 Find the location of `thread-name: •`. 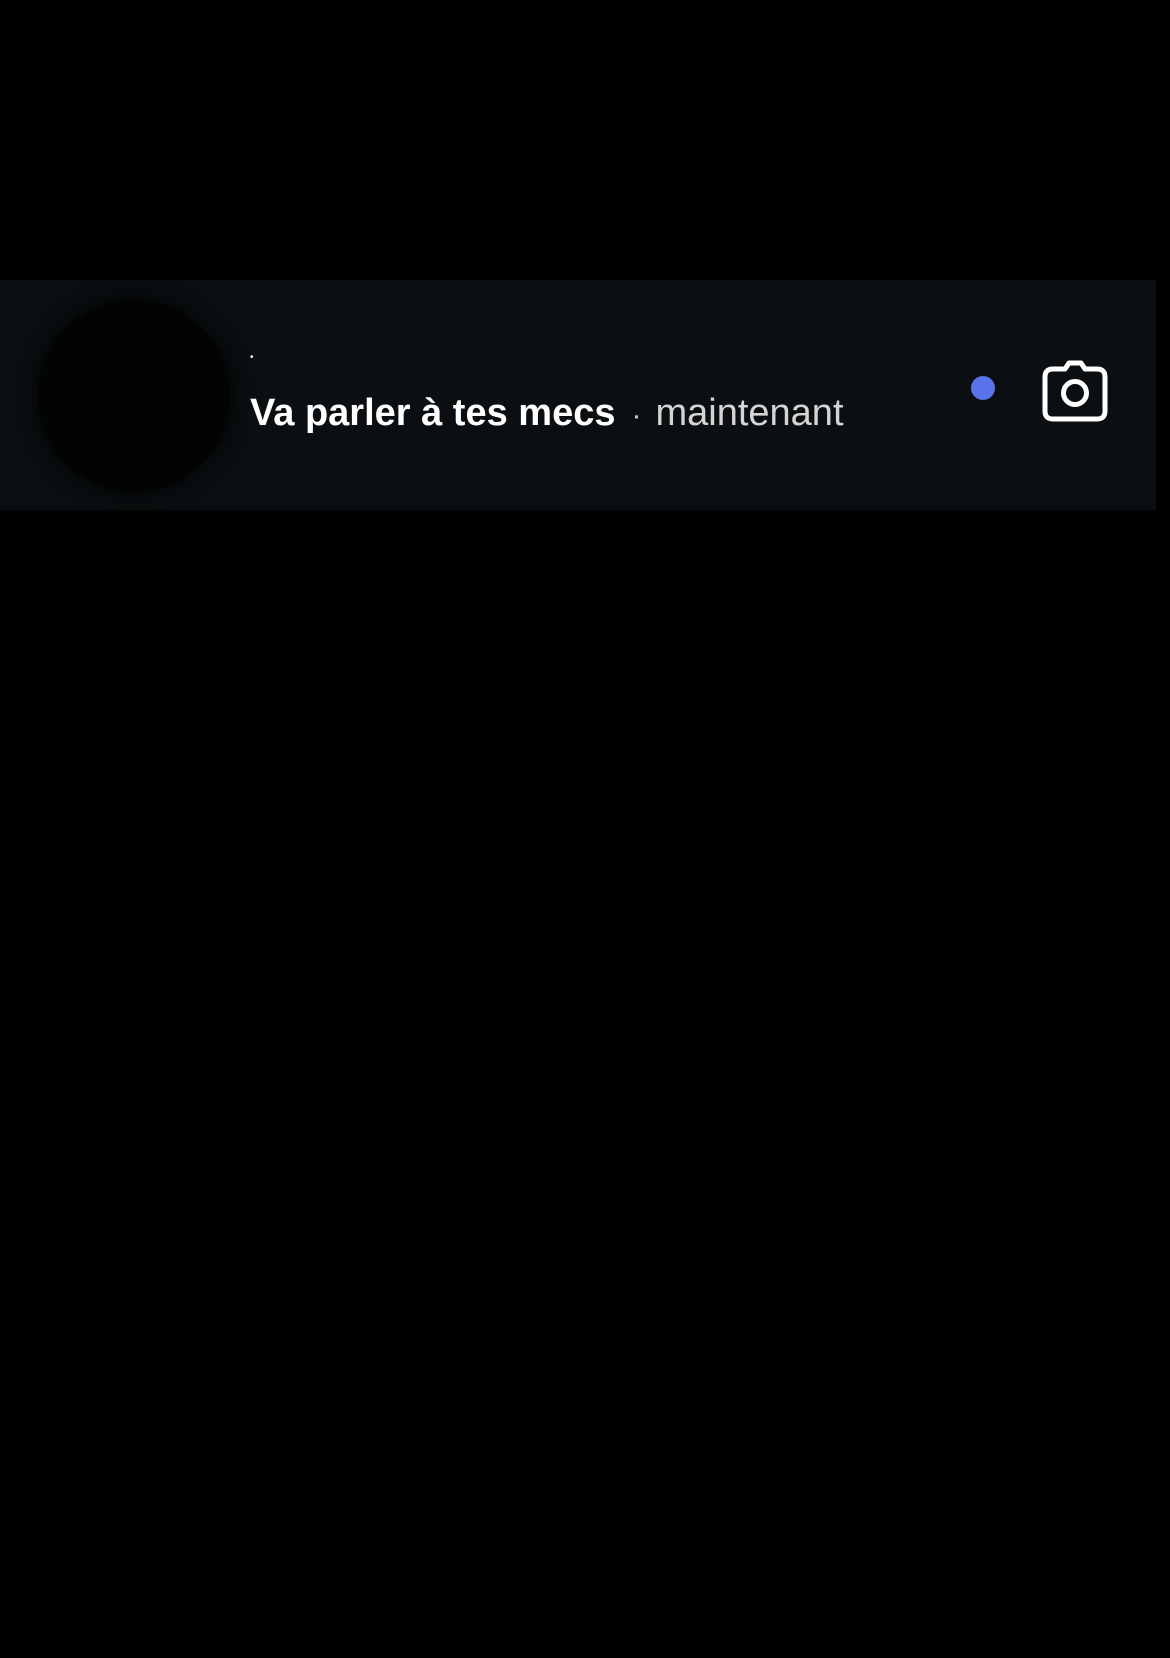

thread-name: • is located at coordinates (252, 357).